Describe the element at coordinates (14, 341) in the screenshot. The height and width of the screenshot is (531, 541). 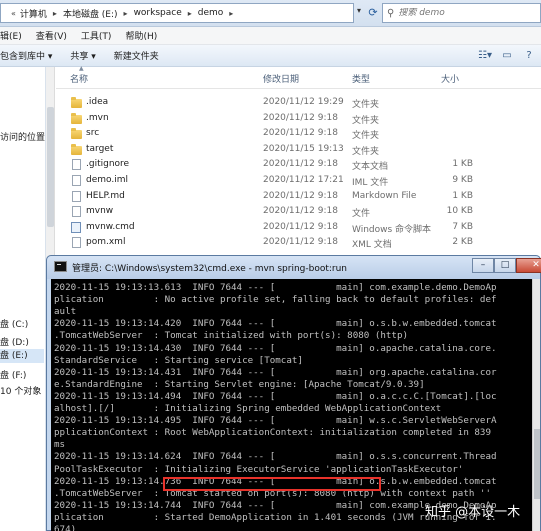
I see `nav-item-drive-d: 盘 (D:)` at that location.